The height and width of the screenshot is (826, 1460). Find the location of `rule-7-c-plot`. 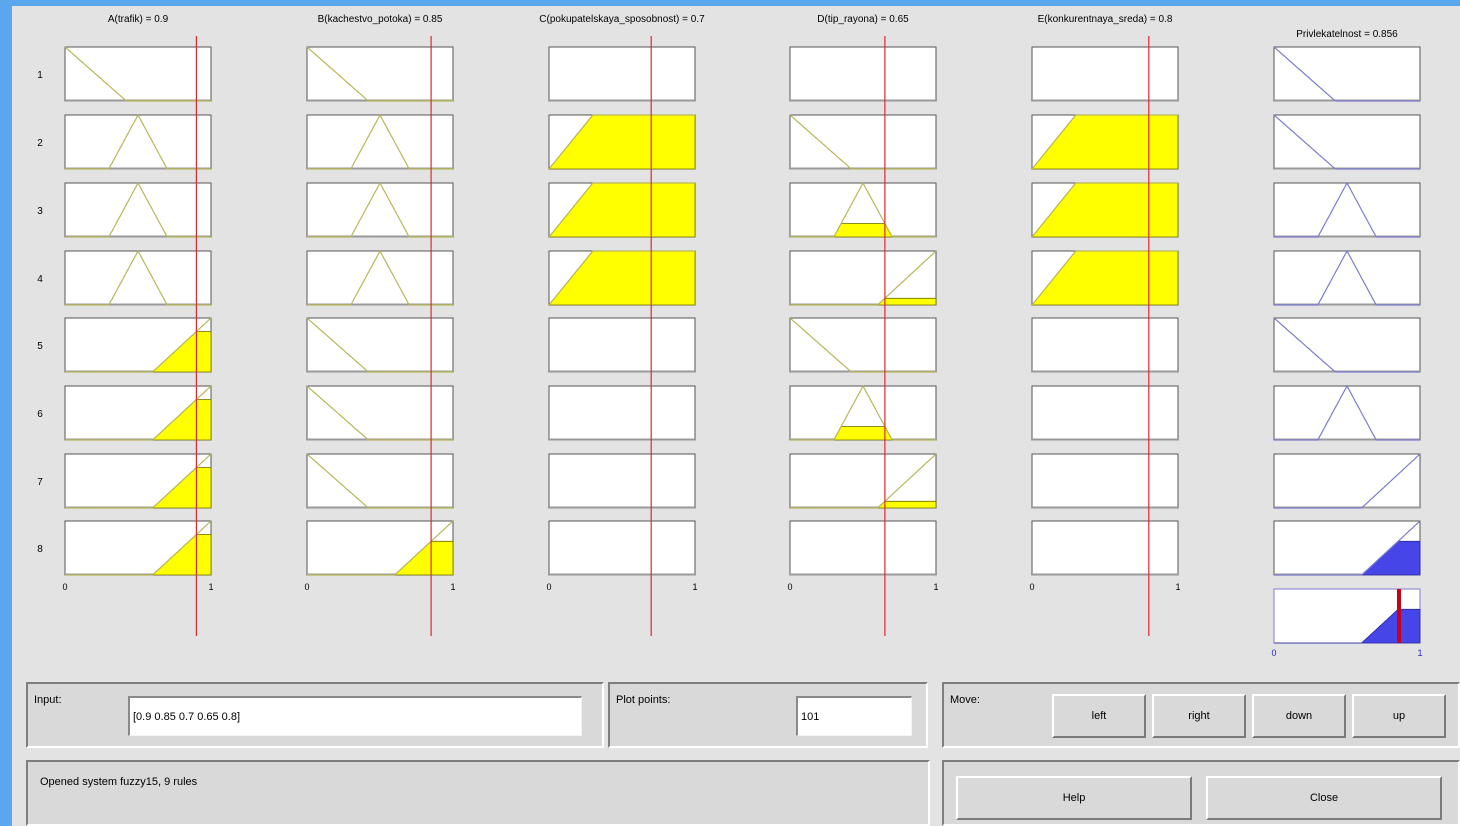

rule-7-c-plot is located at coordinates (622, 481).